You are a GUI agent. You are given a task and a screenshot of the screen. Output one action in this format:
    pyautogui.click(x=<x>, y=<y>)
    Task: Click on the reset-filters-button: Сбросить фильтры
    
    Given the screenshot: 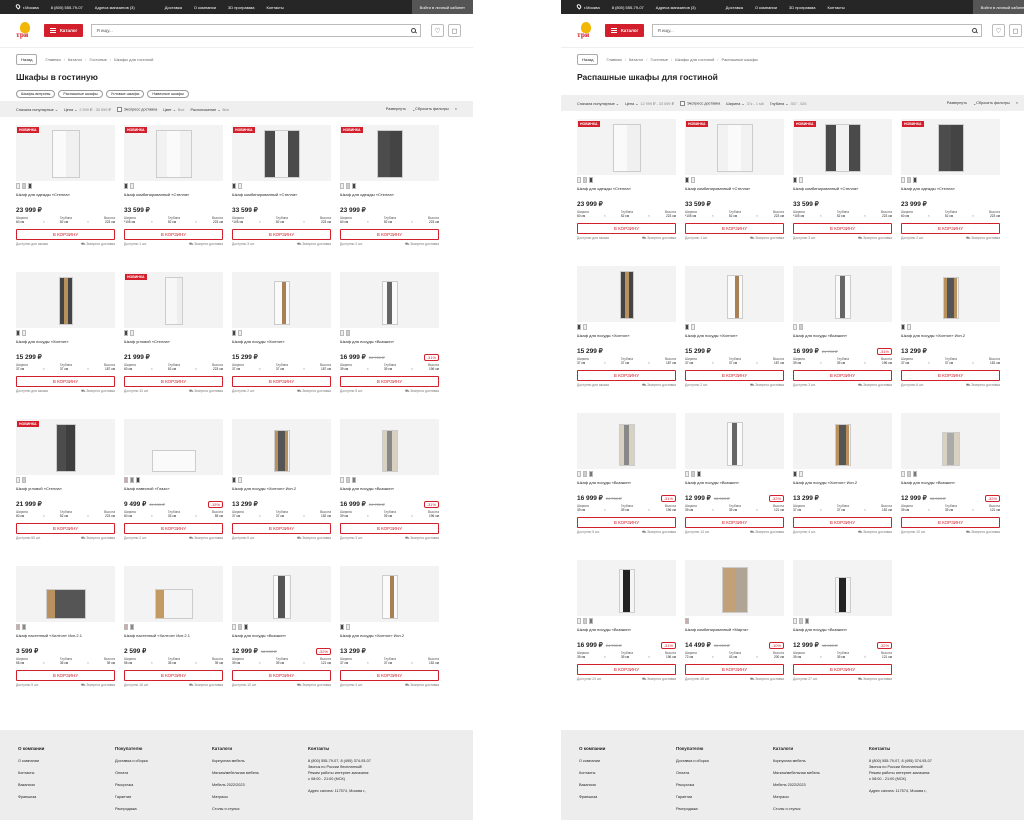 What is the action you would take?
    pyautogui.click(x=993, y=103)
    